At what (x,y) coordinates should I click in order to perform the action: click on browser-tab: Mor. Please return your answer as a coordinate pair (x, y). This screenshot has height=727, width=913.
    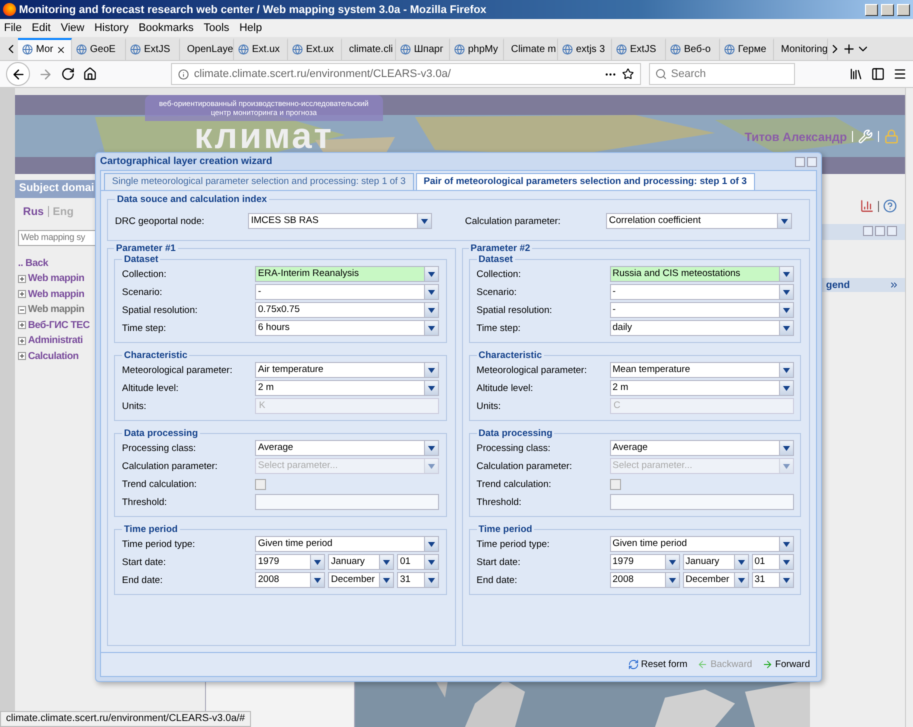
    Looking at the image, I should click on (45, 49).